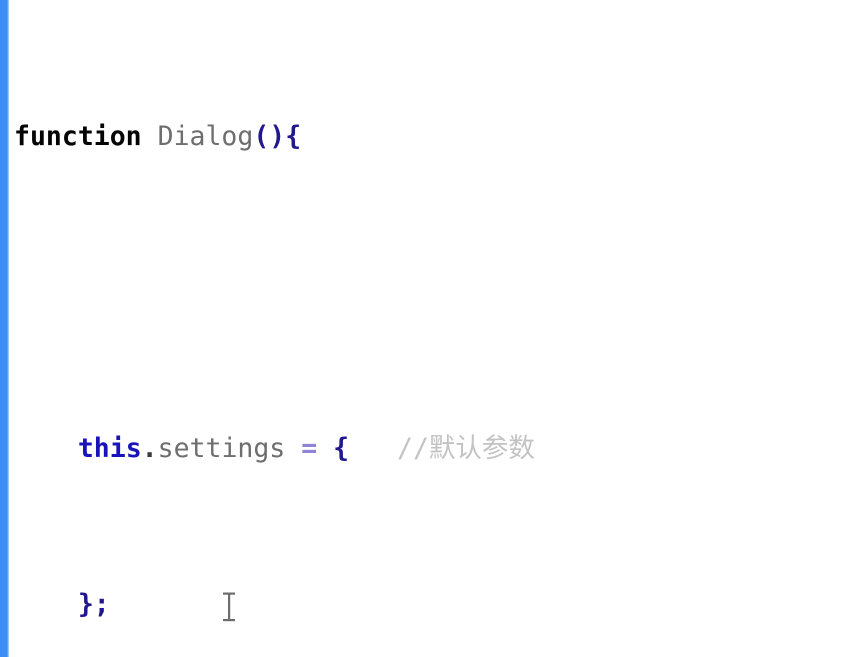 Image resolution: width=841 pixels, height=657 pixels. Describe the element at coordinates (427, 292) in the screenshot. I see `code-line-2-blank` at that location.